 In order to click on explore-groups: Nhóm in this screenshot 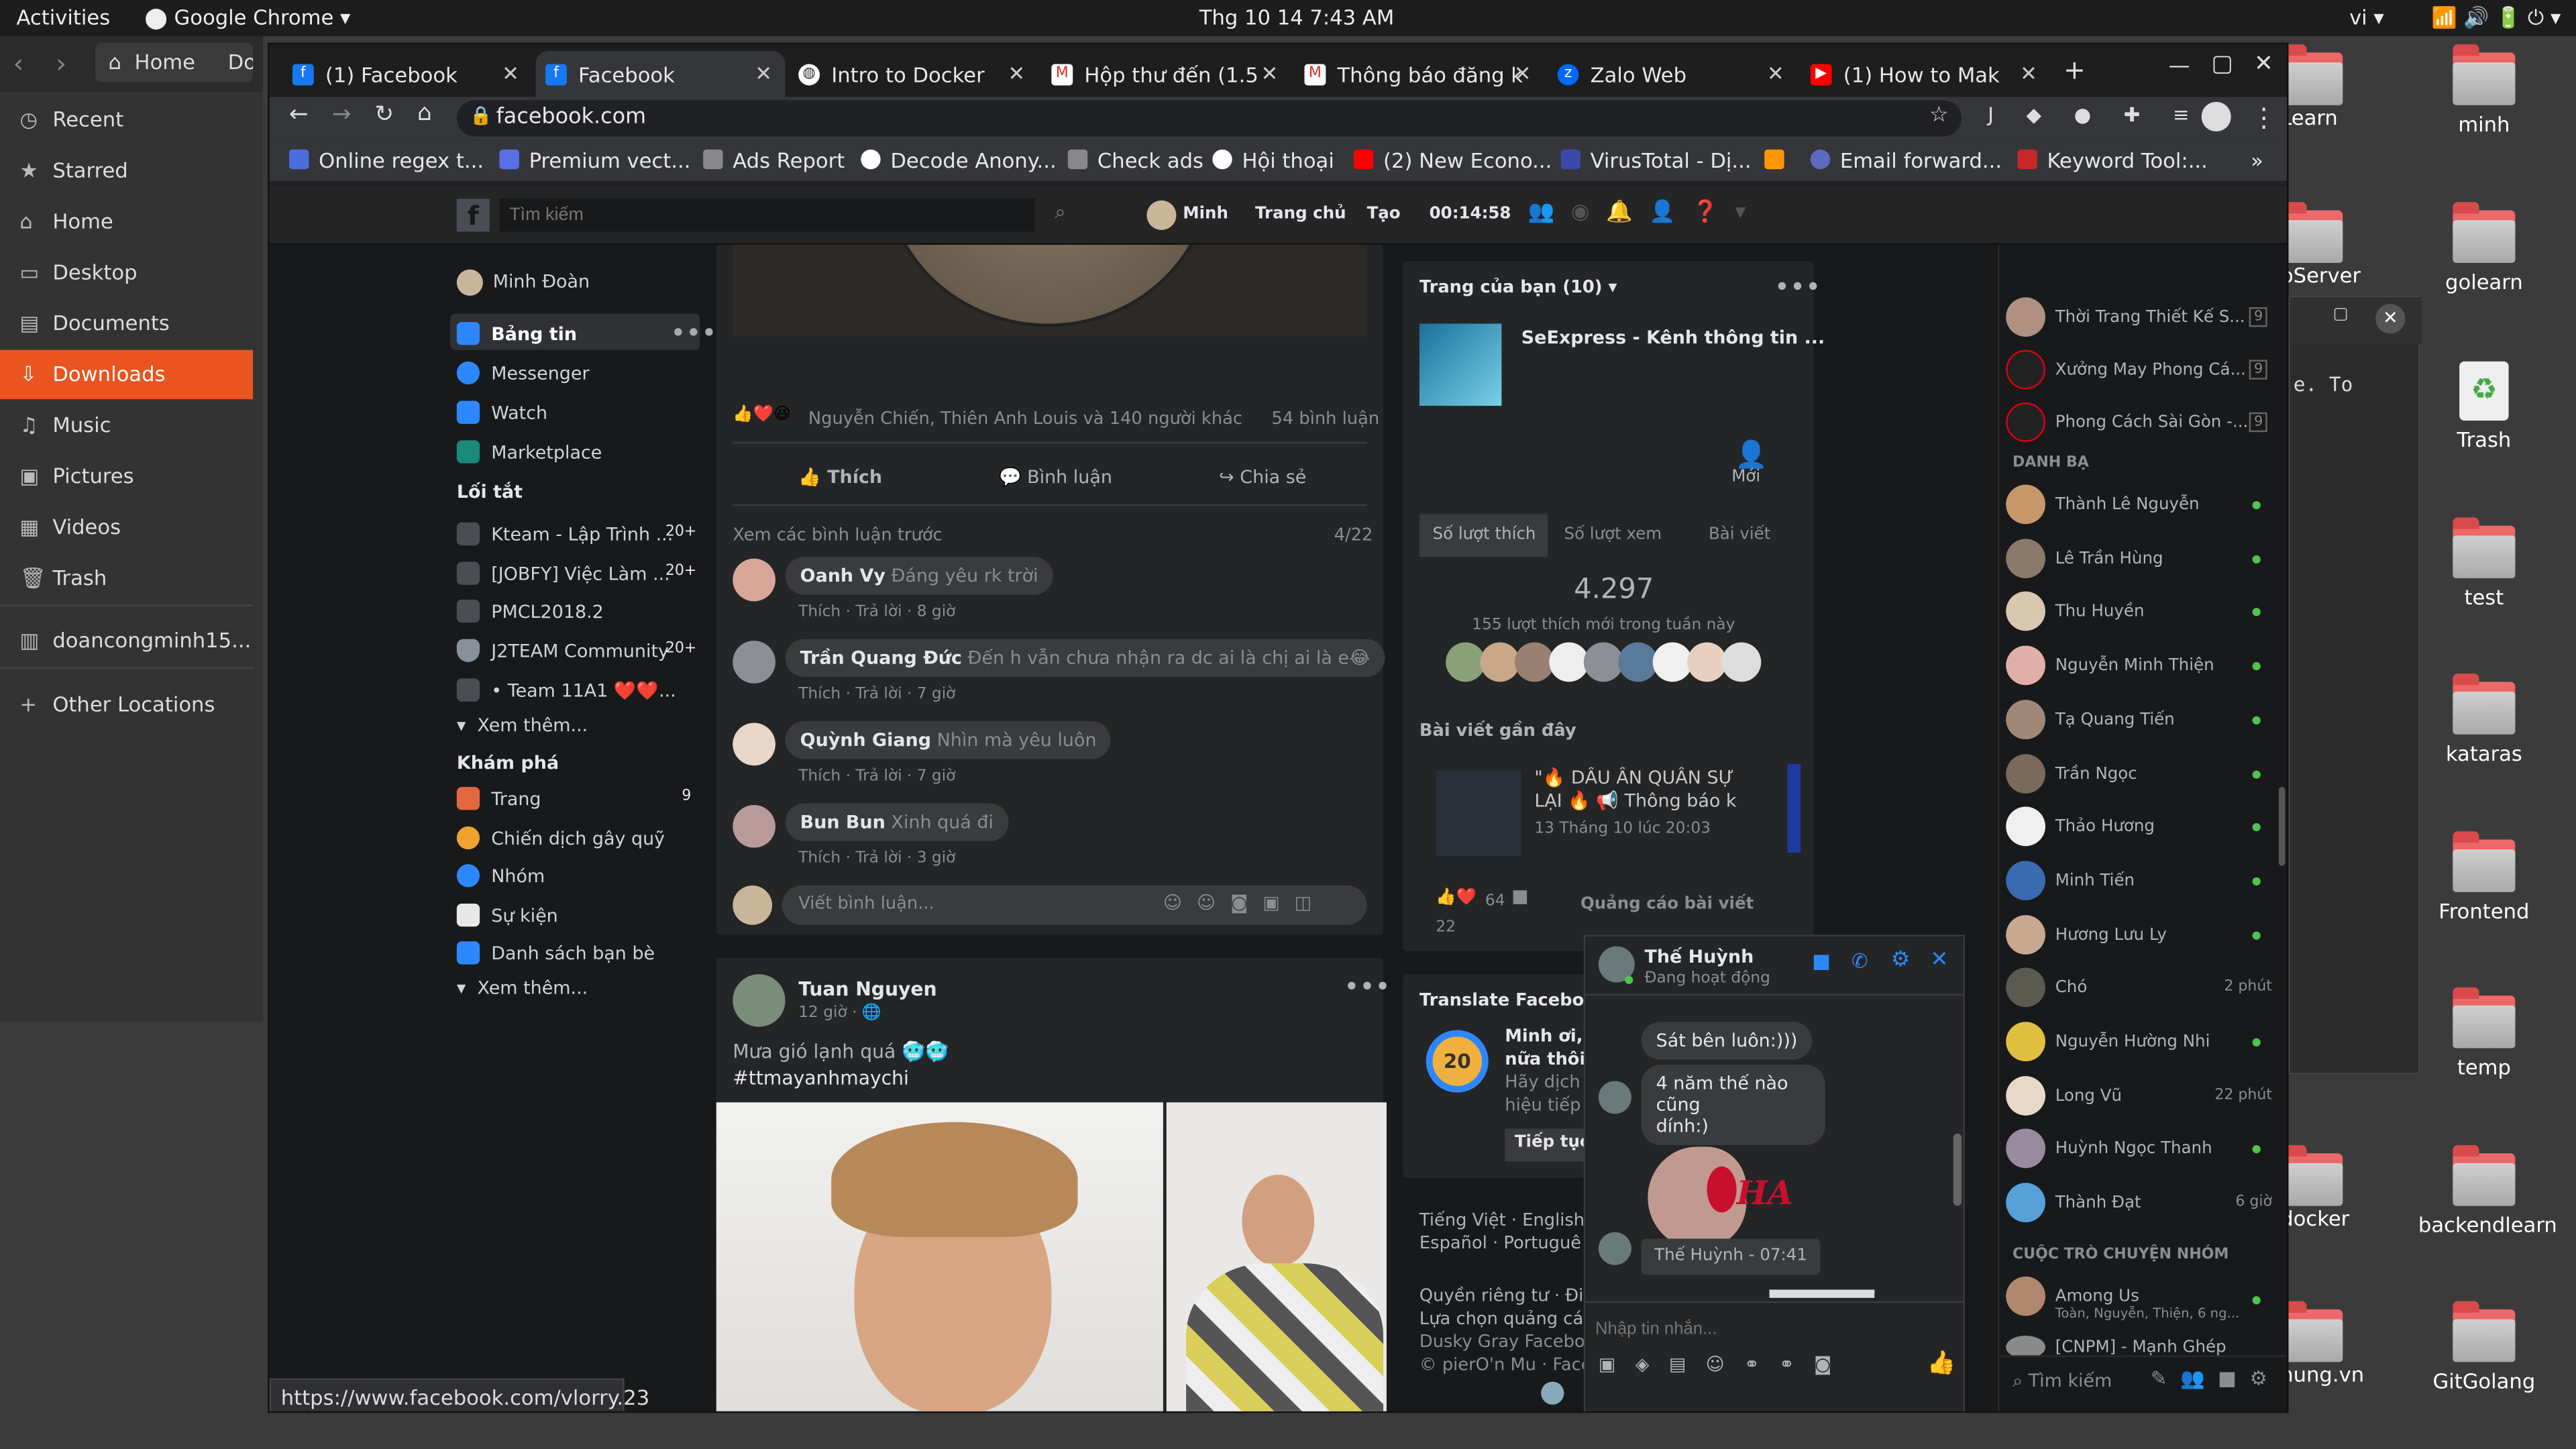, I will do `click(500, 876)`.